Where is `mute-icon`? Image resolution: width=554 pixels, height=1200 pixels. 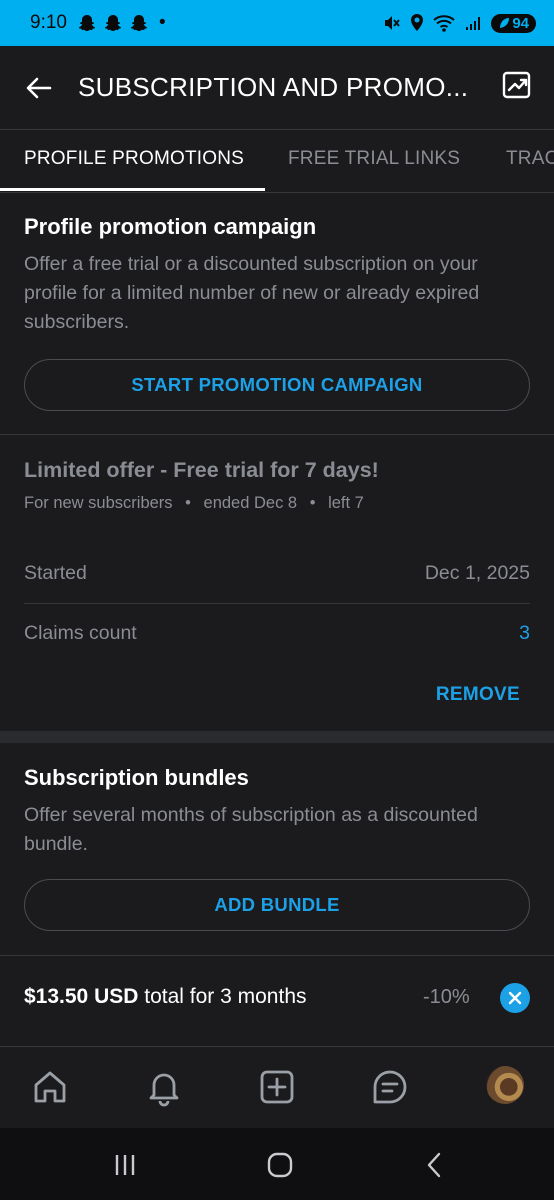
mute-icon is located at coordinates (393, 23).